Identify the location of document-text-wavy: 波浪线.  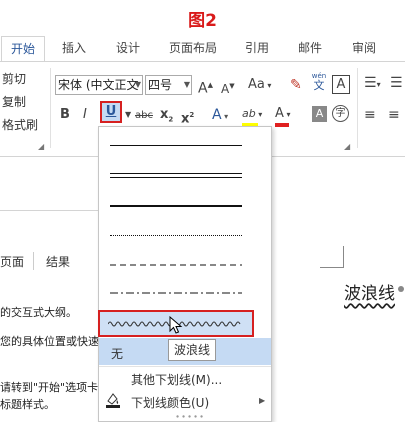
(369, 291).